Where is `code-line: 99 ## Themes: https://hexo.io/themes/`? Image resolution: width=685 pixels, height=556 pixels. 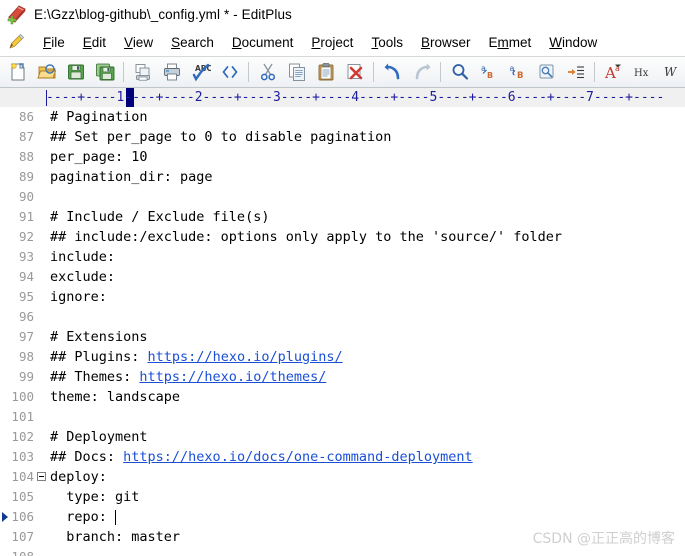 code-line: 99 ## Themes: https://hexo.io/themes/ is located at coordinates (342, 377).